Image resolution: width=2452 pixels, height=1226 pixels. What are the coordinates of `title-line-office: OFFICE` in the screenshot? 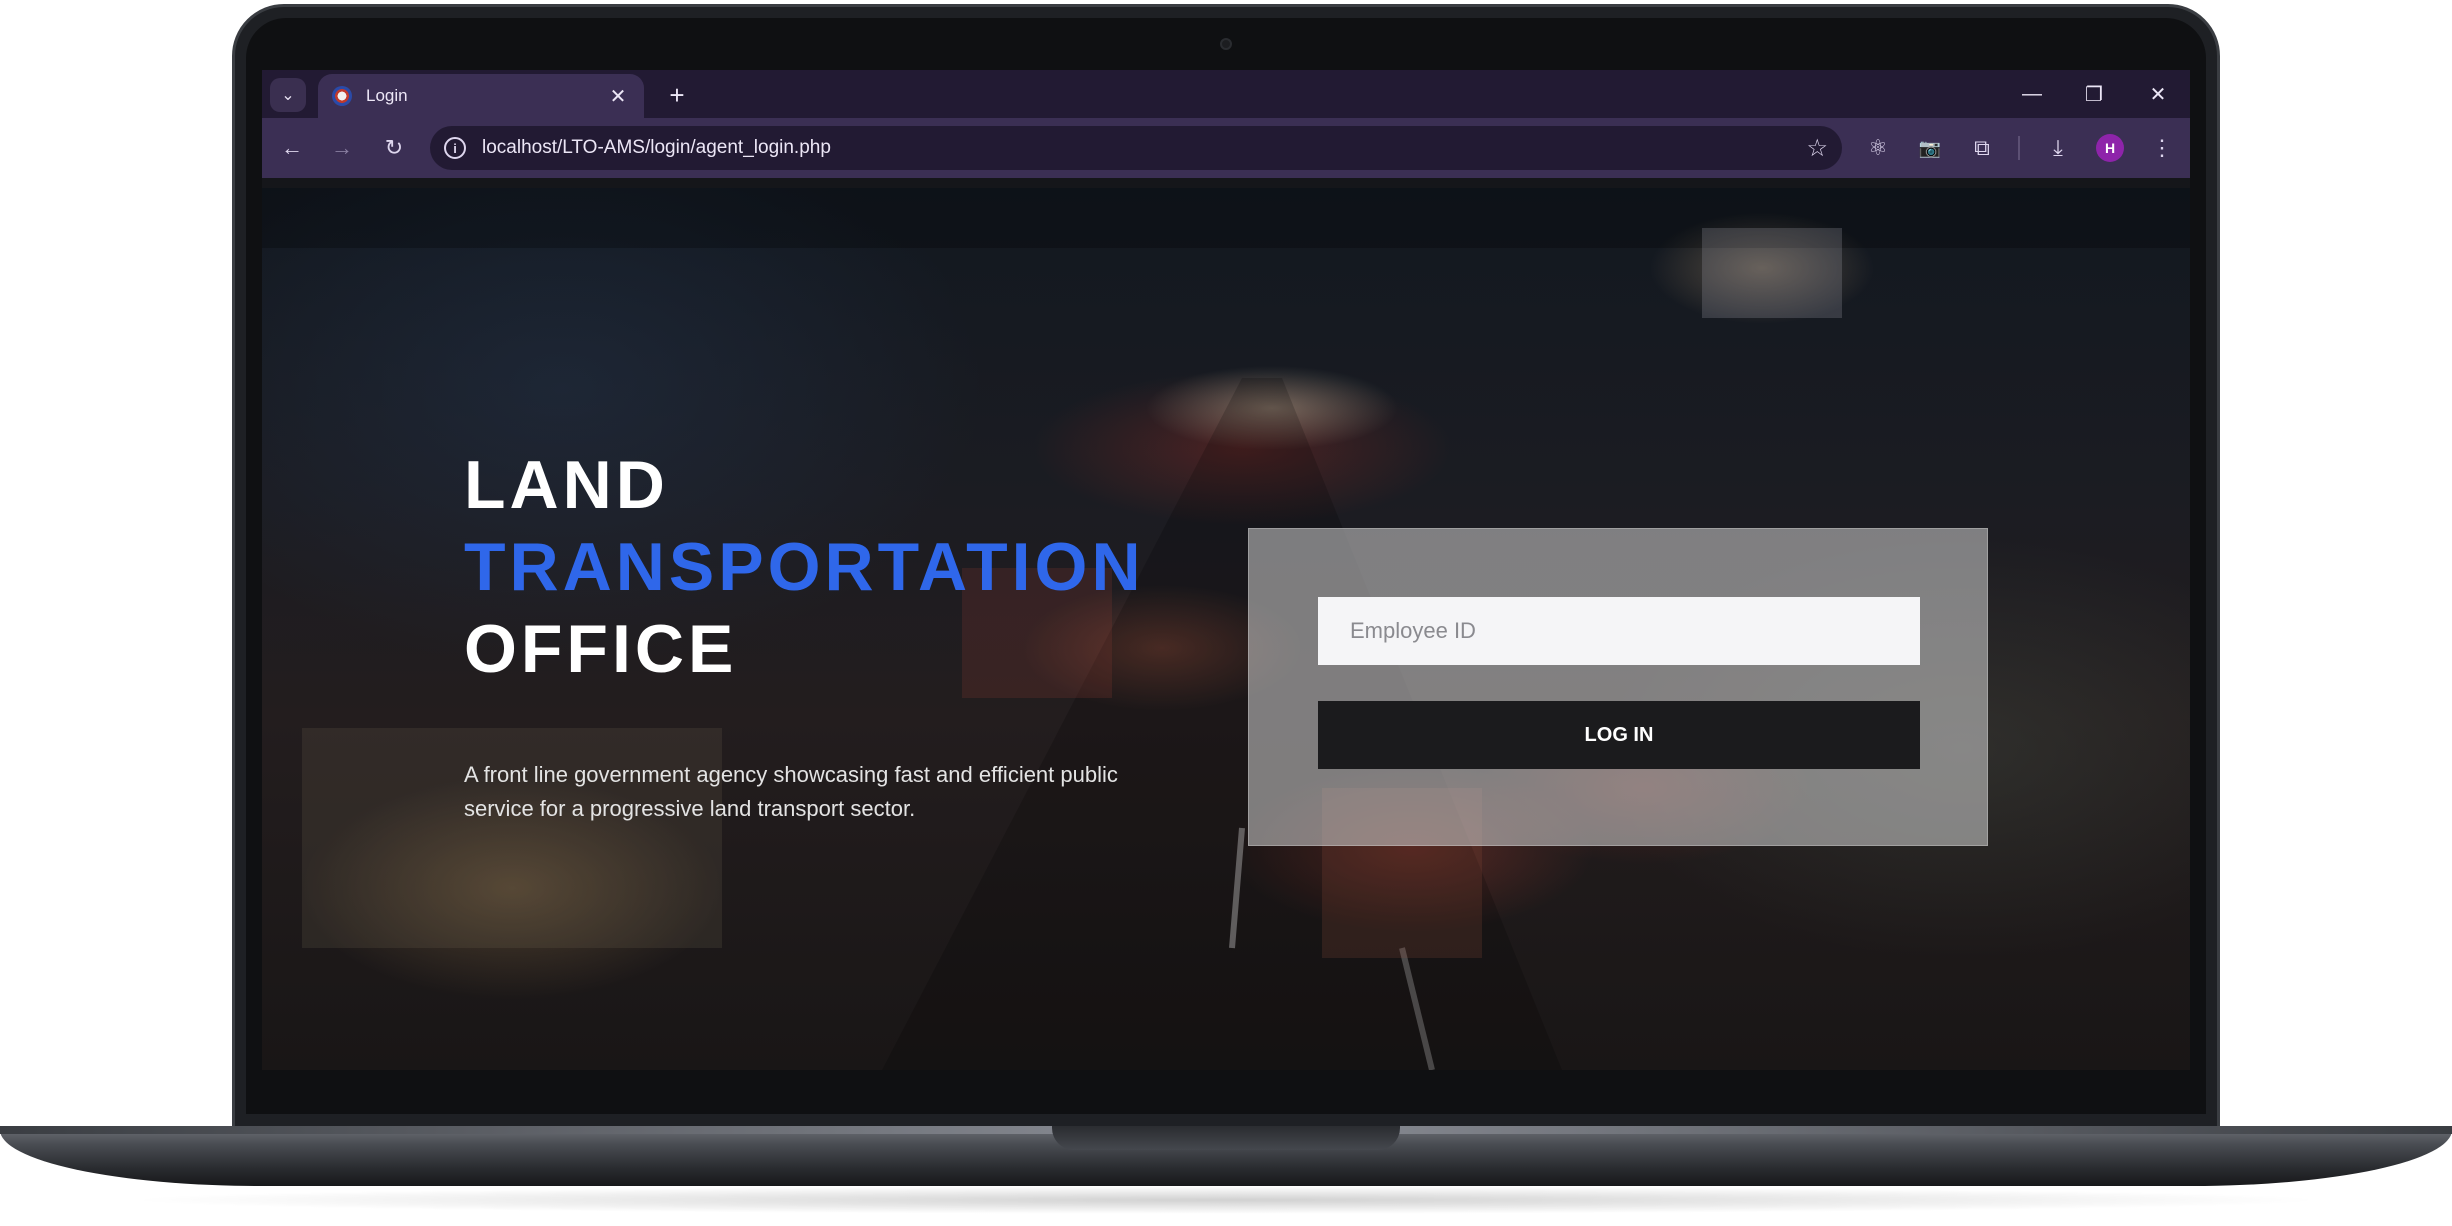 It's located at (601, 649).